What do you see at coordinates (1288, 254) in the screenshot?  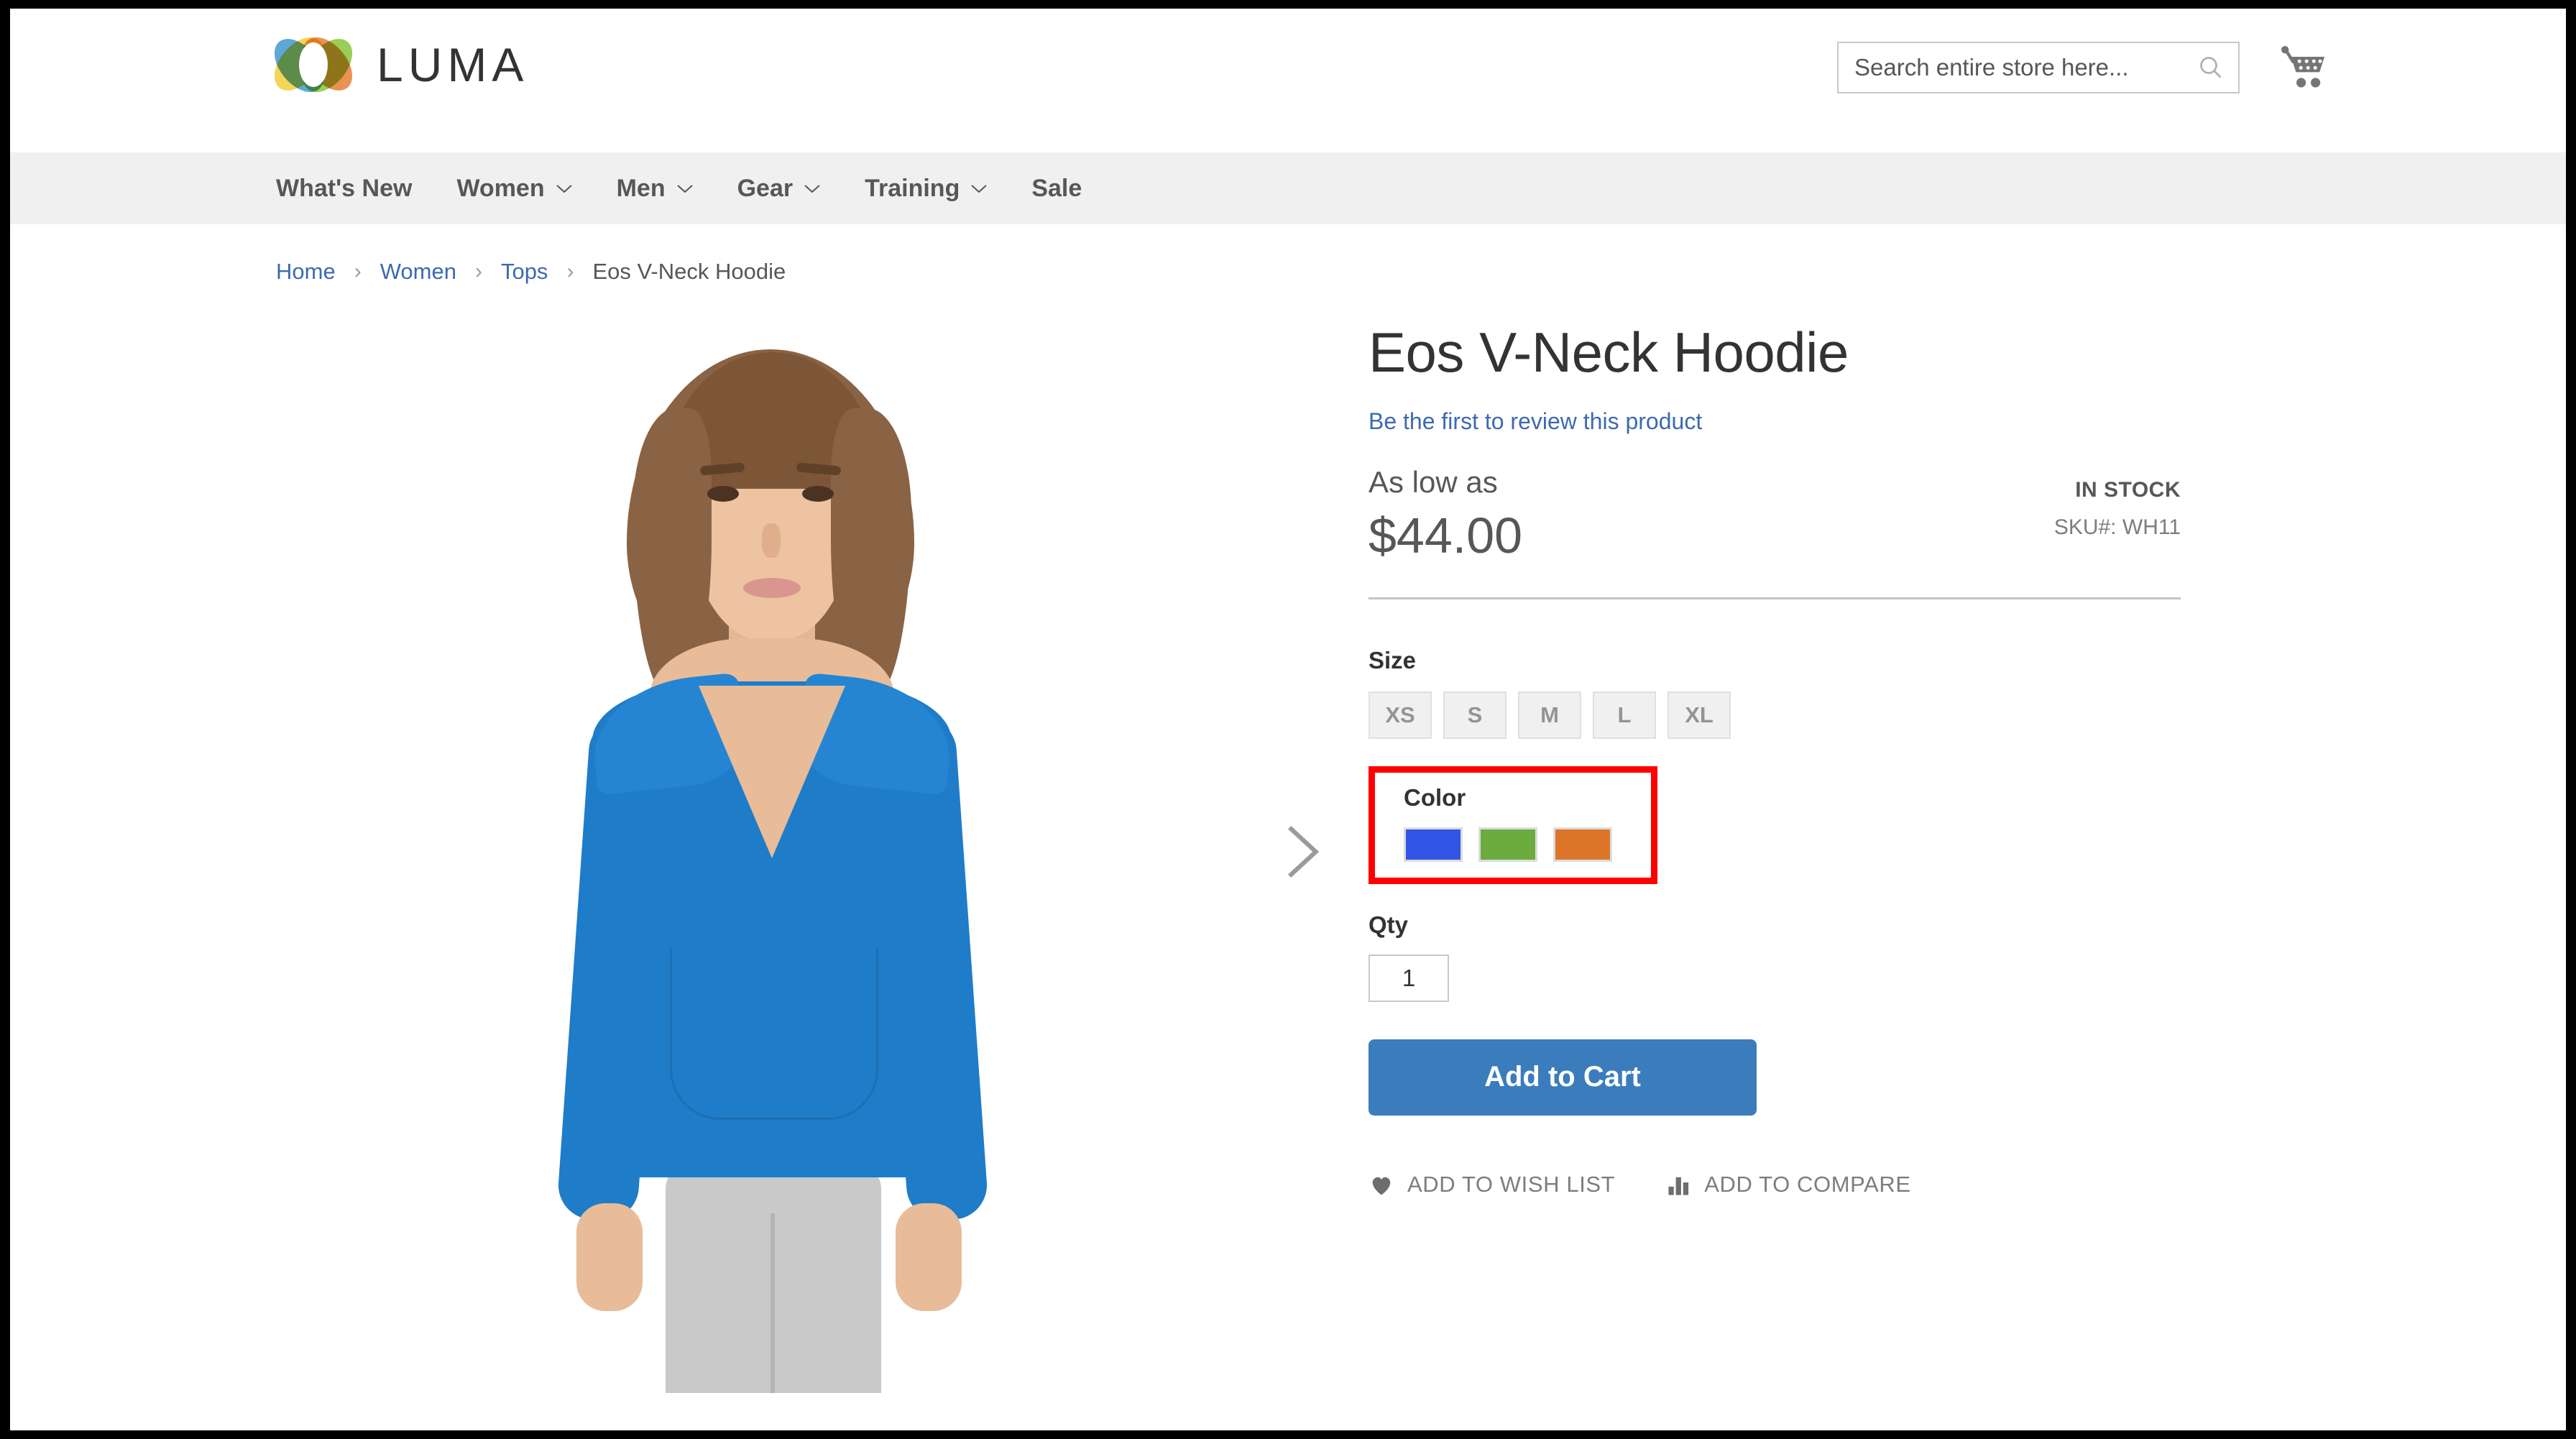 I see `breadcrumb: Home › Women › Tops › Eos V-Neck Hoodie` at bounding box center [1288, 254].